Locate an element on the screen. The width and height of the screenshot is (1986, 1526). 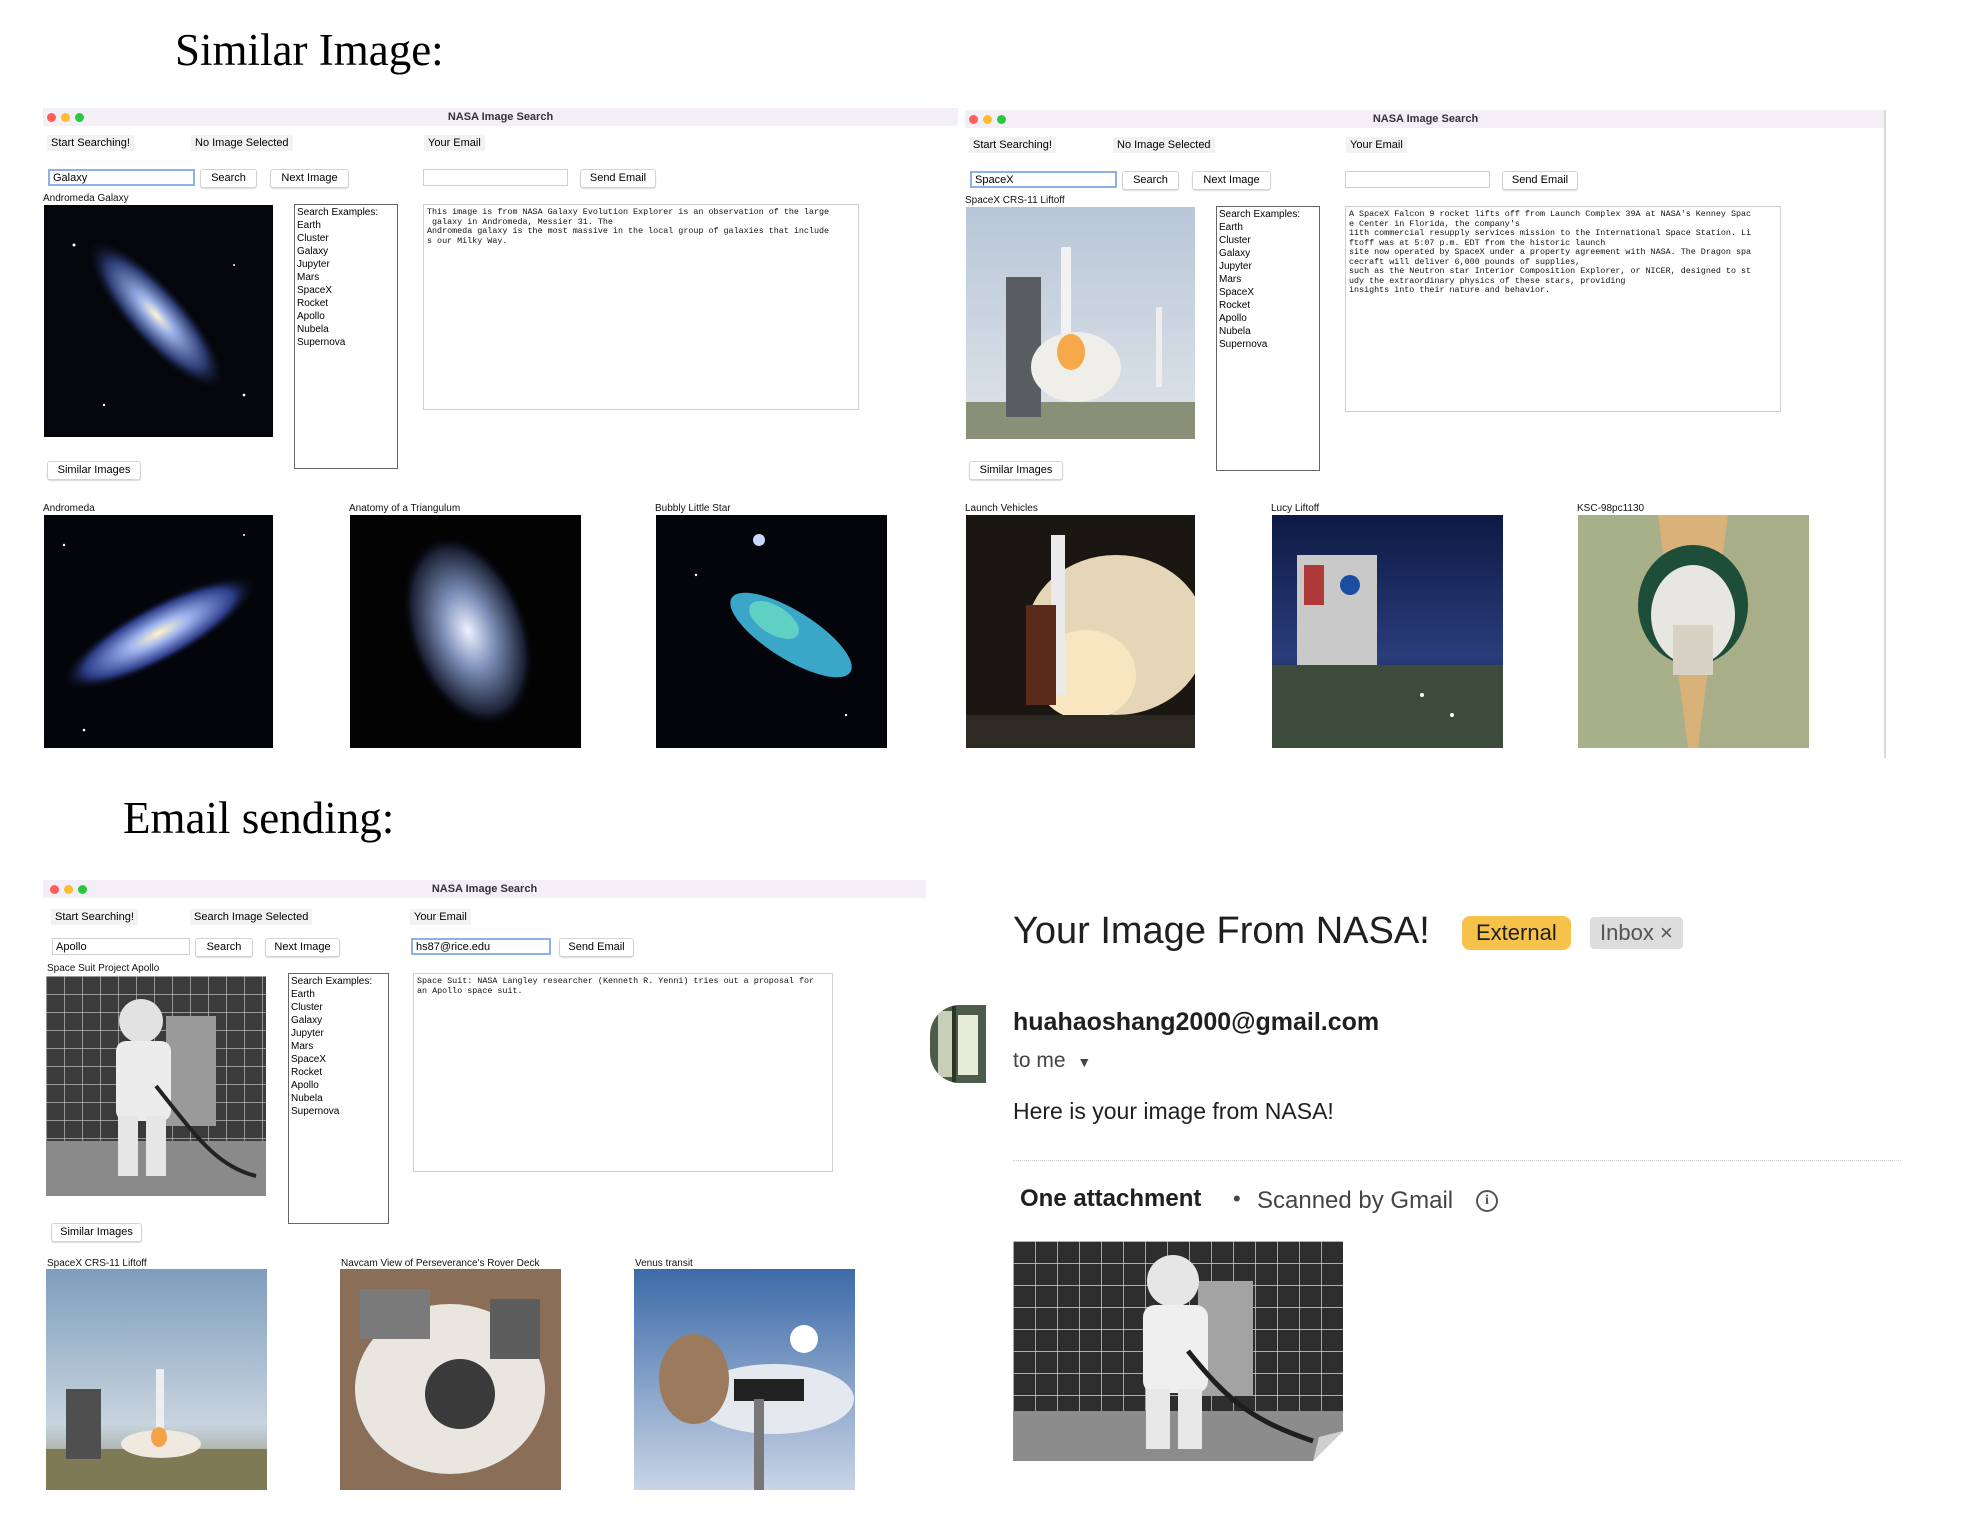
remove-label-icon: × is located at coordinates (1666, 932).